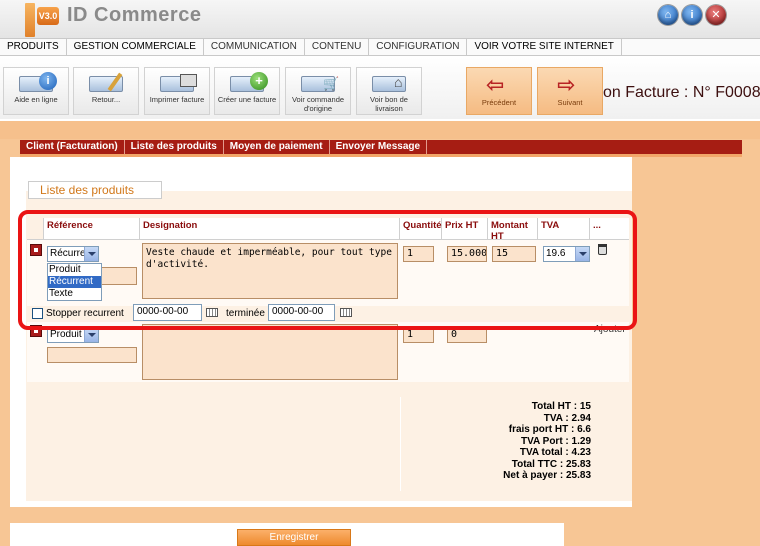 The width and height of the screenshot is (760, 546). I want to click on total-ht: Total HT : 15, so click(561, 406).